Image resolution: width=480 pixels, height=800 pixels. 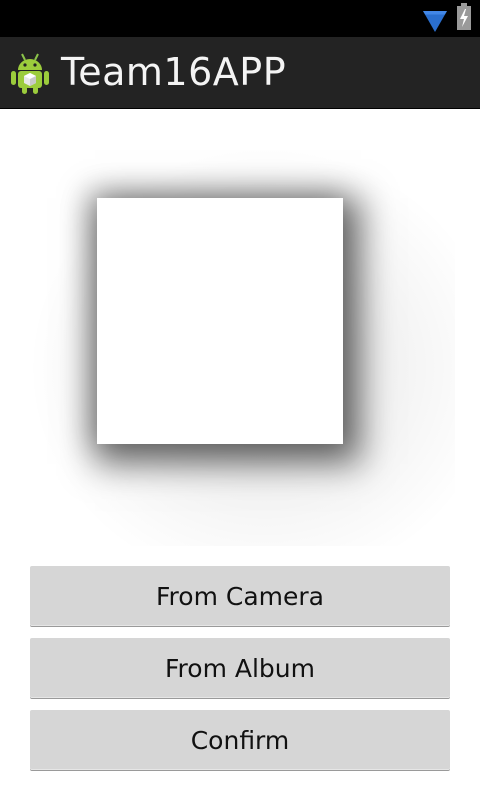 What do you see at coordinates (240, 668) in the screenshot?
I see `from-album-button: From Album` at bounding box center [240, 668].